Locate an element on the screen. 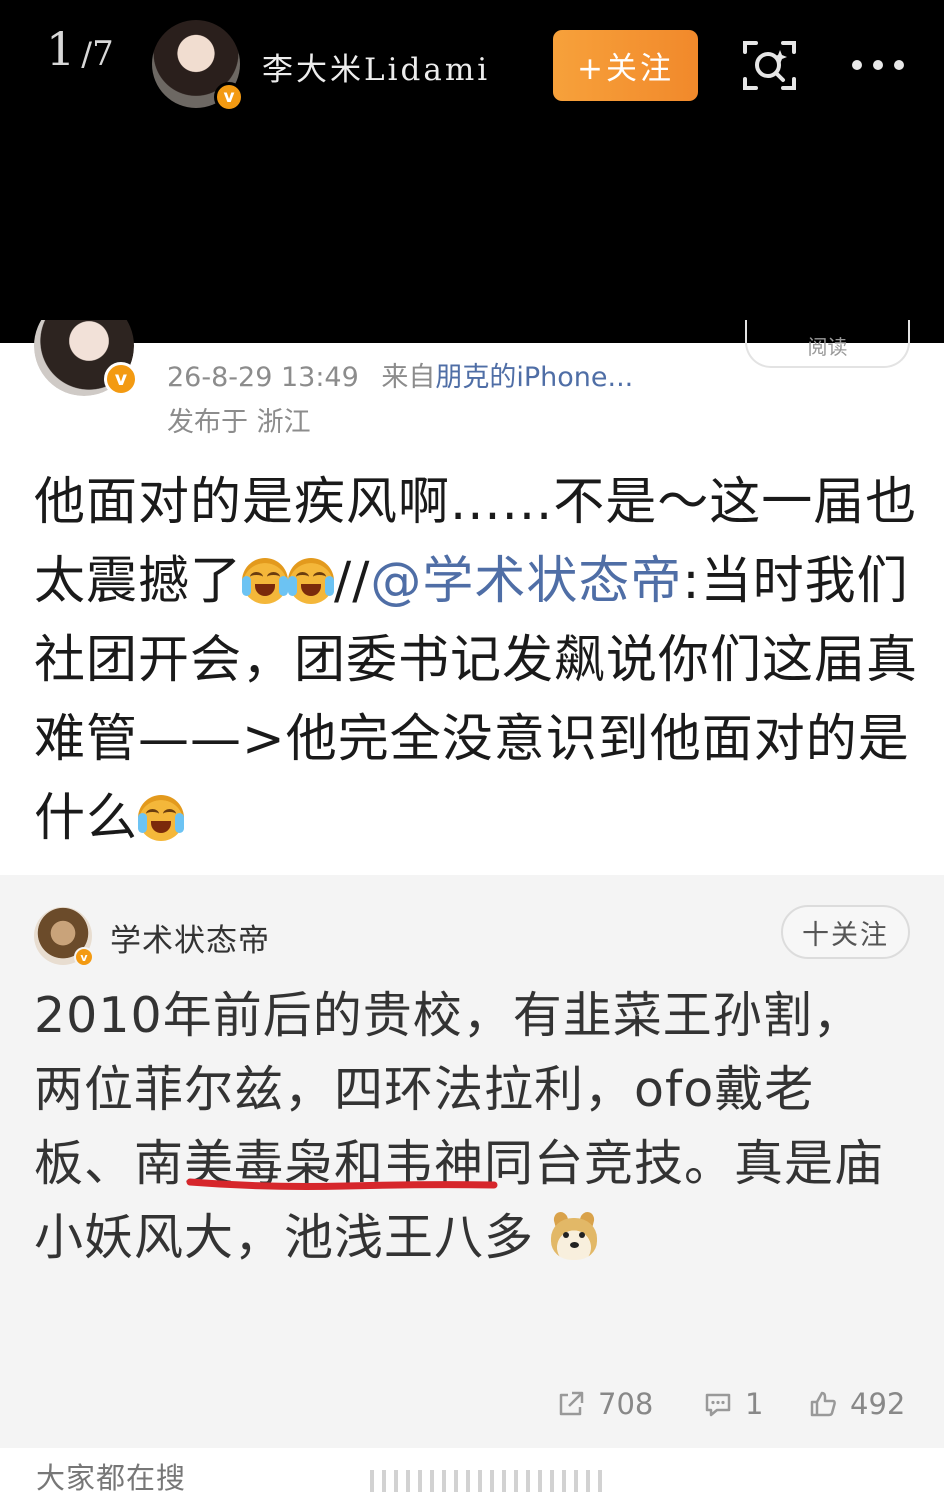 This screenshot has width=944, height=1497. more-options-icon is located at coordinates (878, 65).